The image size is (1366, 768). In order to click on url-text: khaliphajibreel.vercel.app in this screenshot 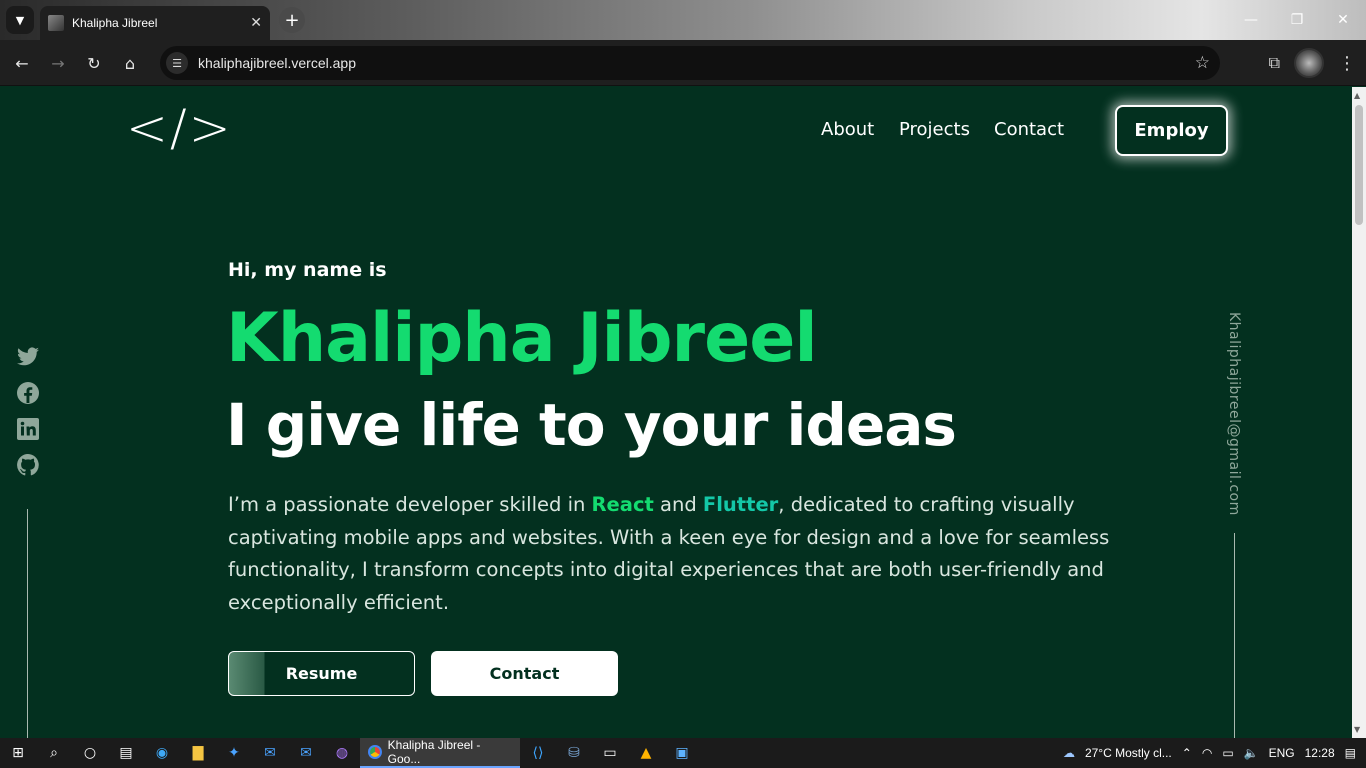, I will do `click(277, 63)`.